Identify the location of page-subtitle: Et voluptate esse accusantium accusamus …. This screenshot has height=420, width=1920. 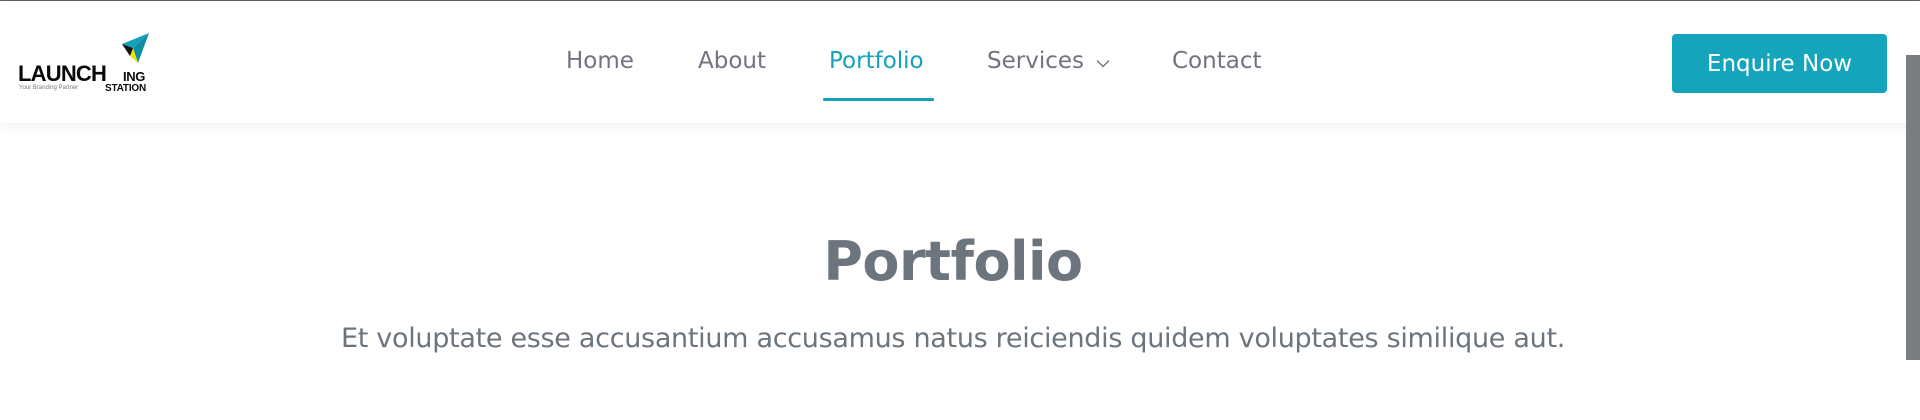
(953, 338).